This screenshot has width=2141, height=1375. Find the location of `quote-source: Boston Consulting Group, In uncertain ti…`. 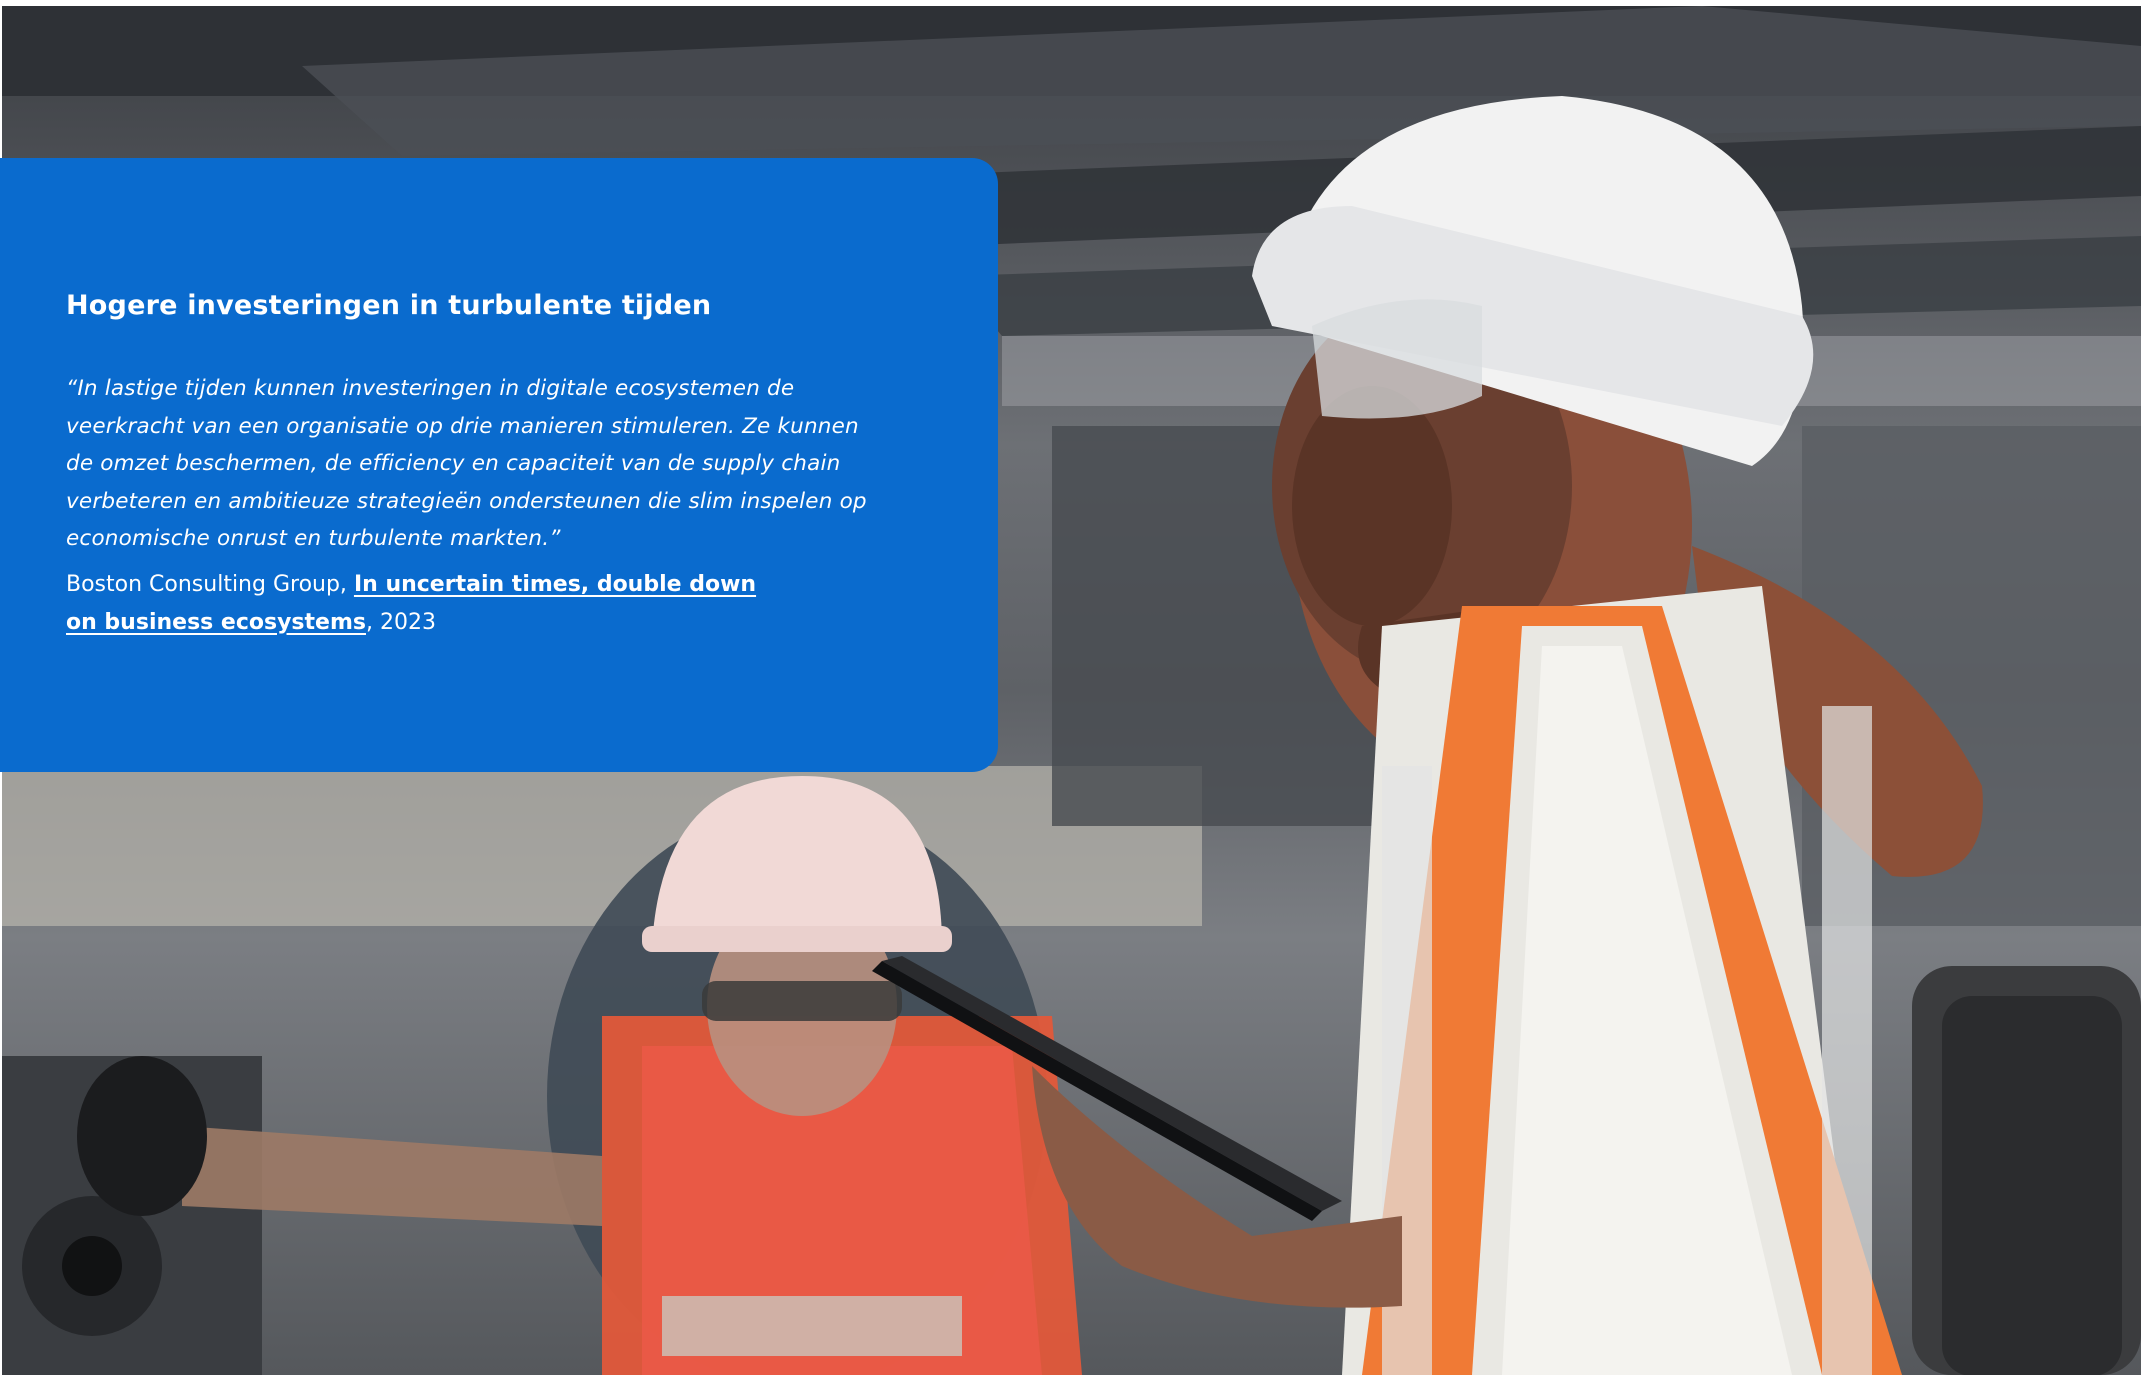

quote-source: Boston Consulting Group, In uncertain ti… is located at coordinates (416, 604).